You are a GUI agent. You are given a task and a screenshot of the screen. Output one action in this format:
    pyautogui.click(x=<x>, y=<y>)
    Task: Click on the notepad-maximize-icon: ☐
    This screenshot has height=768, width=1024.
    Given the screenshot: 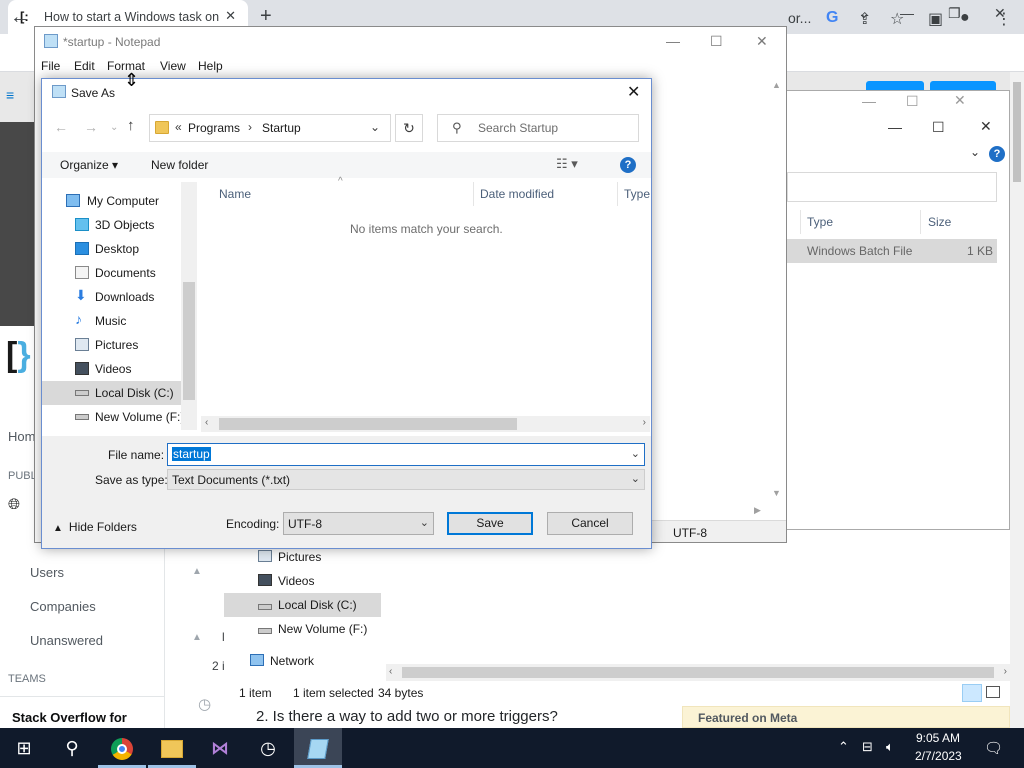 What is the action you would take?
    pyautogui.click(x=716, y=41)
    